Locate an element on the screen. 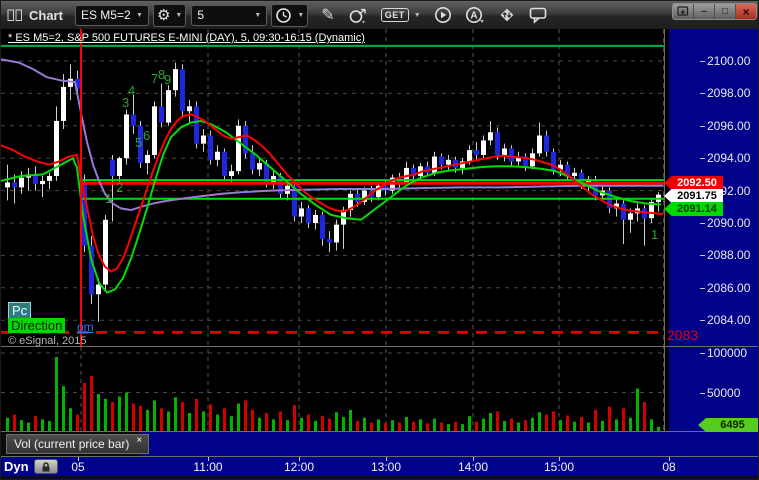 The width and height of the screenshot is (759, 480). pane-divider is located at coordinates (379, 346).